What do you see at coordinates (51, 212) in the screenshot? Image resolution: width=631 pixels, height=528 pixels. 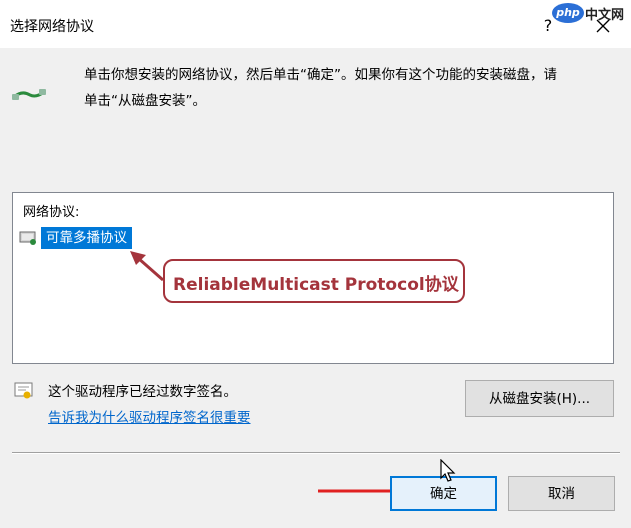 I see `protocol-list-label: 网络协议:` at bounding box center [51, 212].